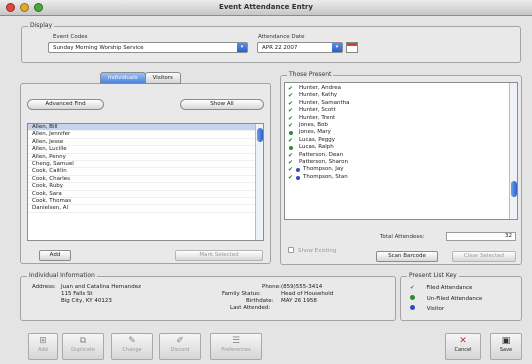 Image resolution: width=532 pixels, height=364 pixels. Describe the element at coordinates (323, 169) in the screenshot. I see `present-name: Thompson, Jay` at that location.